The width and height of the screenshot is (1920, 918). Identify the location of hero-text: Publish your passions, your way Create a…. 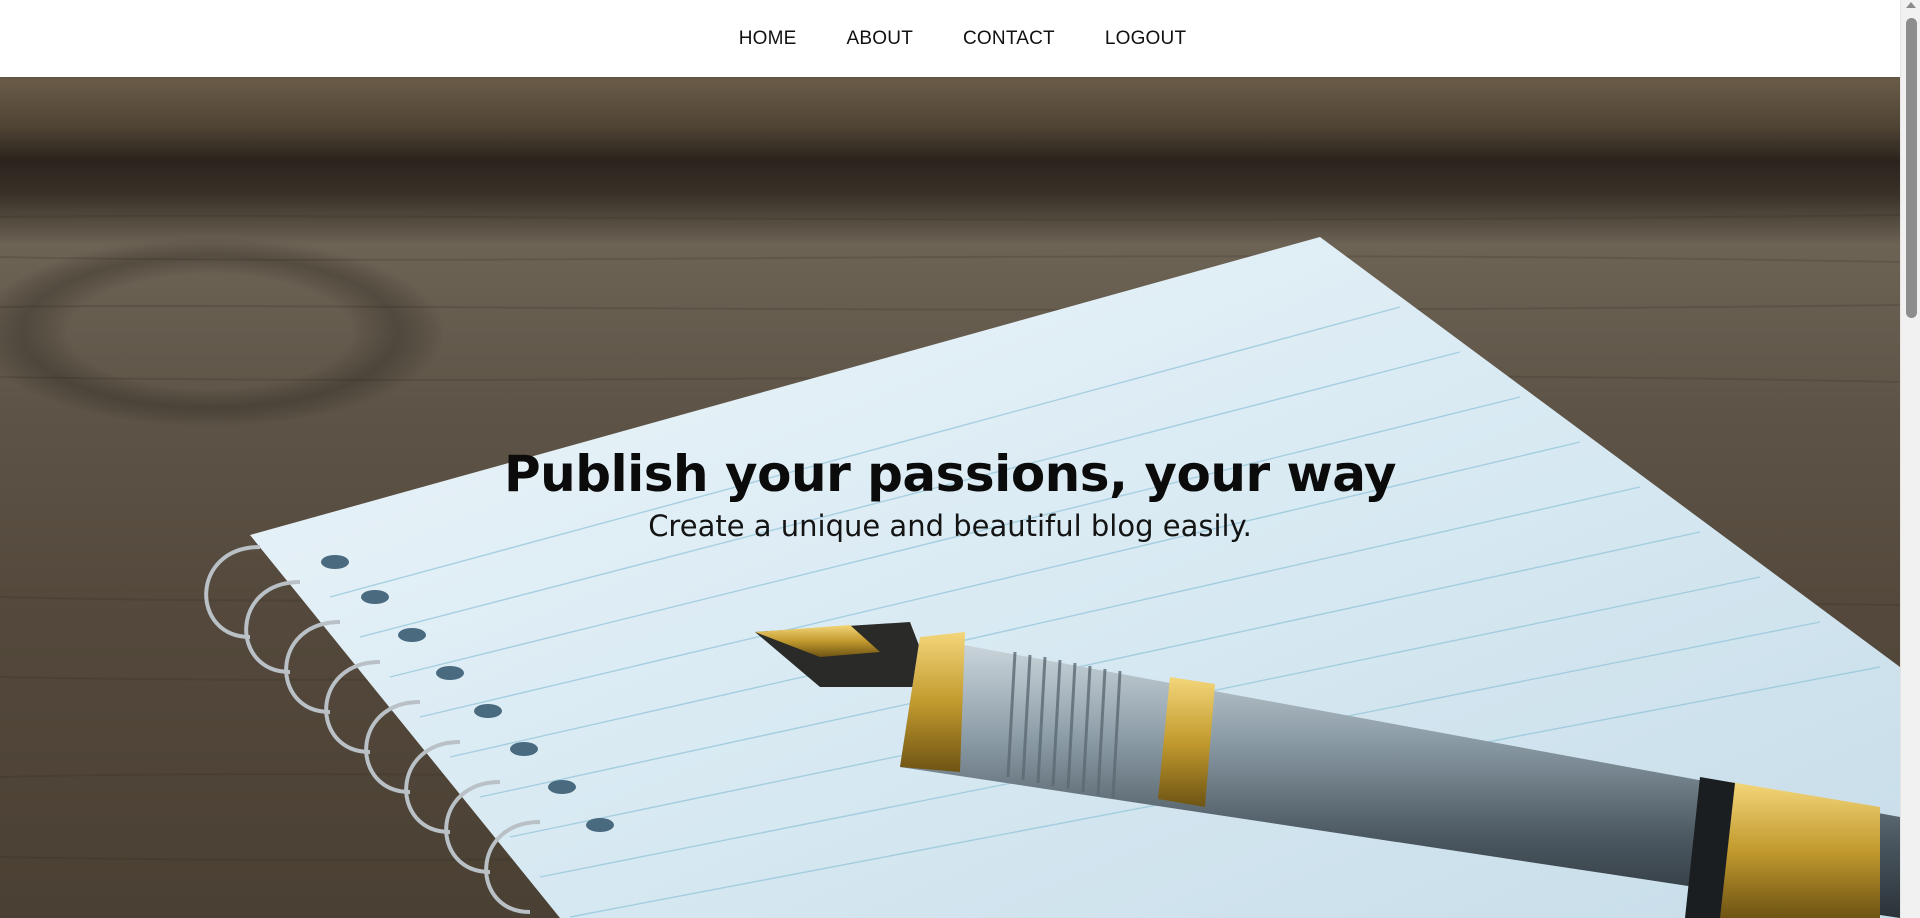
(950, 494).